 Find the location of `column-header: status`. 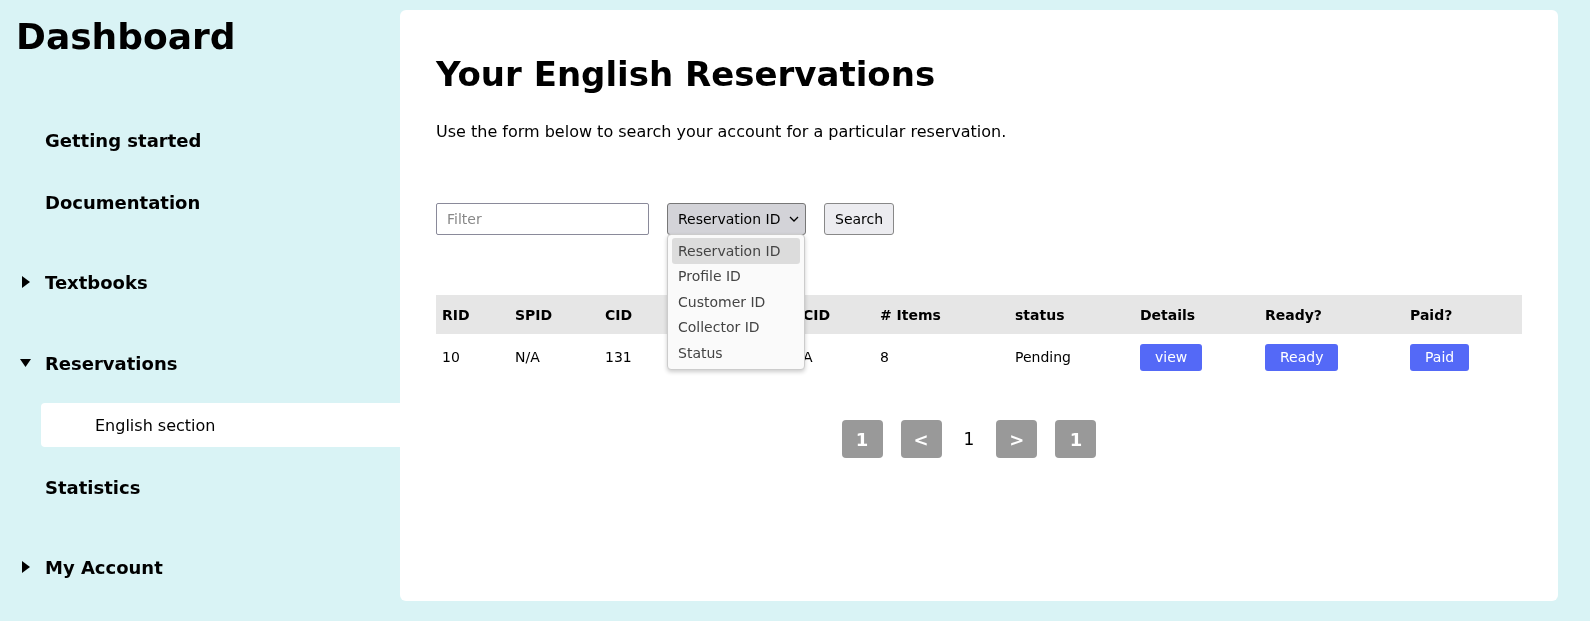

column-header: status is located at coordinates (1040, 314).